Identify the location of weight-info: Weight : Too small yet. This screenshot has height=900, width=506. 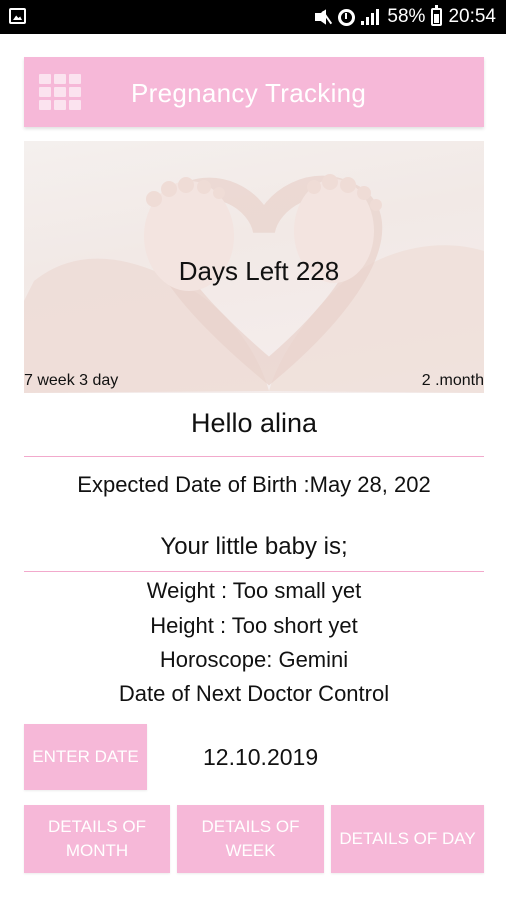
(254, 590).